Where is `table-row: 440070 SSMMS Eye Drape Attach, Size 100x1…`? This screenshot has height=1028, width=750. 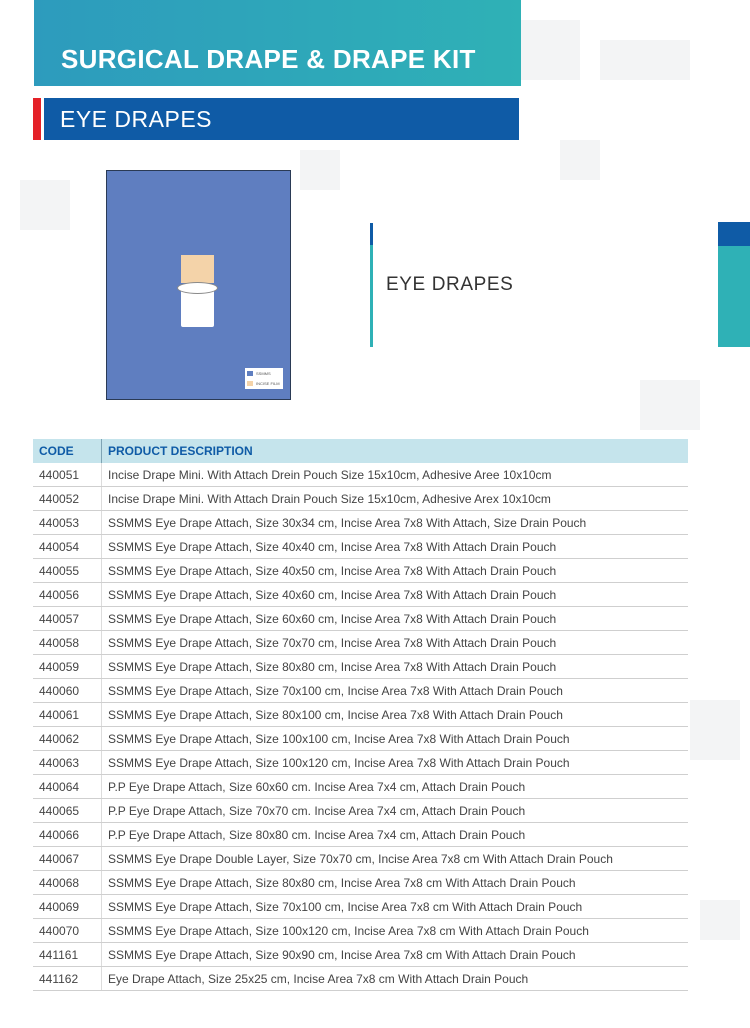 table-row: 440070 SSMMS Eye Drape Attach, Size 100x1… is located at coordinates (360, 930).